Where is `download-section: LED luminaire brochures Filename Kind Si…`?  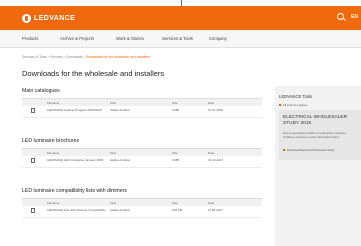 download-section: LED luminaire brochures Filename Kind Si… is located at coordinates (142, 152).